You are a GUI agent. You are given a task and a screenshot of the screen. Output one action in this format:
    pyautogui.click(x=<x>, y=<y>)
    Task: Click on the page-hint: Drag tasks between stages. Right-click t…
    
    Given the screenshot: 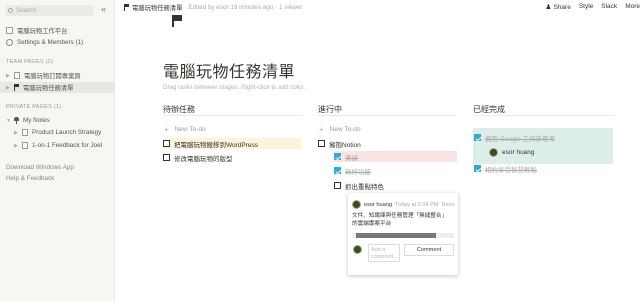 What is the action you would take?
    pyautogui.click(x=234, y=87)
    